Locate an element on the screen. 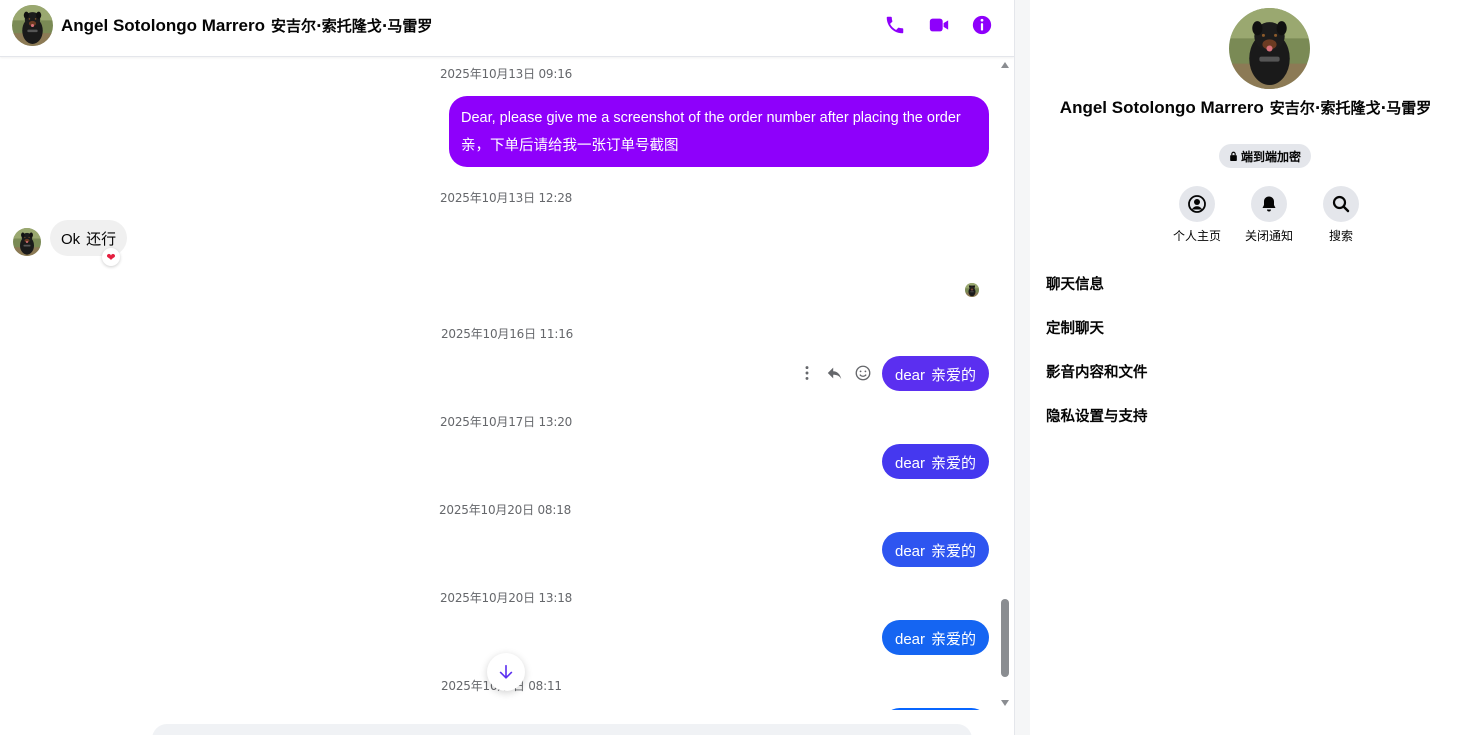  lock-icon is located at coordinates (1233, 156).